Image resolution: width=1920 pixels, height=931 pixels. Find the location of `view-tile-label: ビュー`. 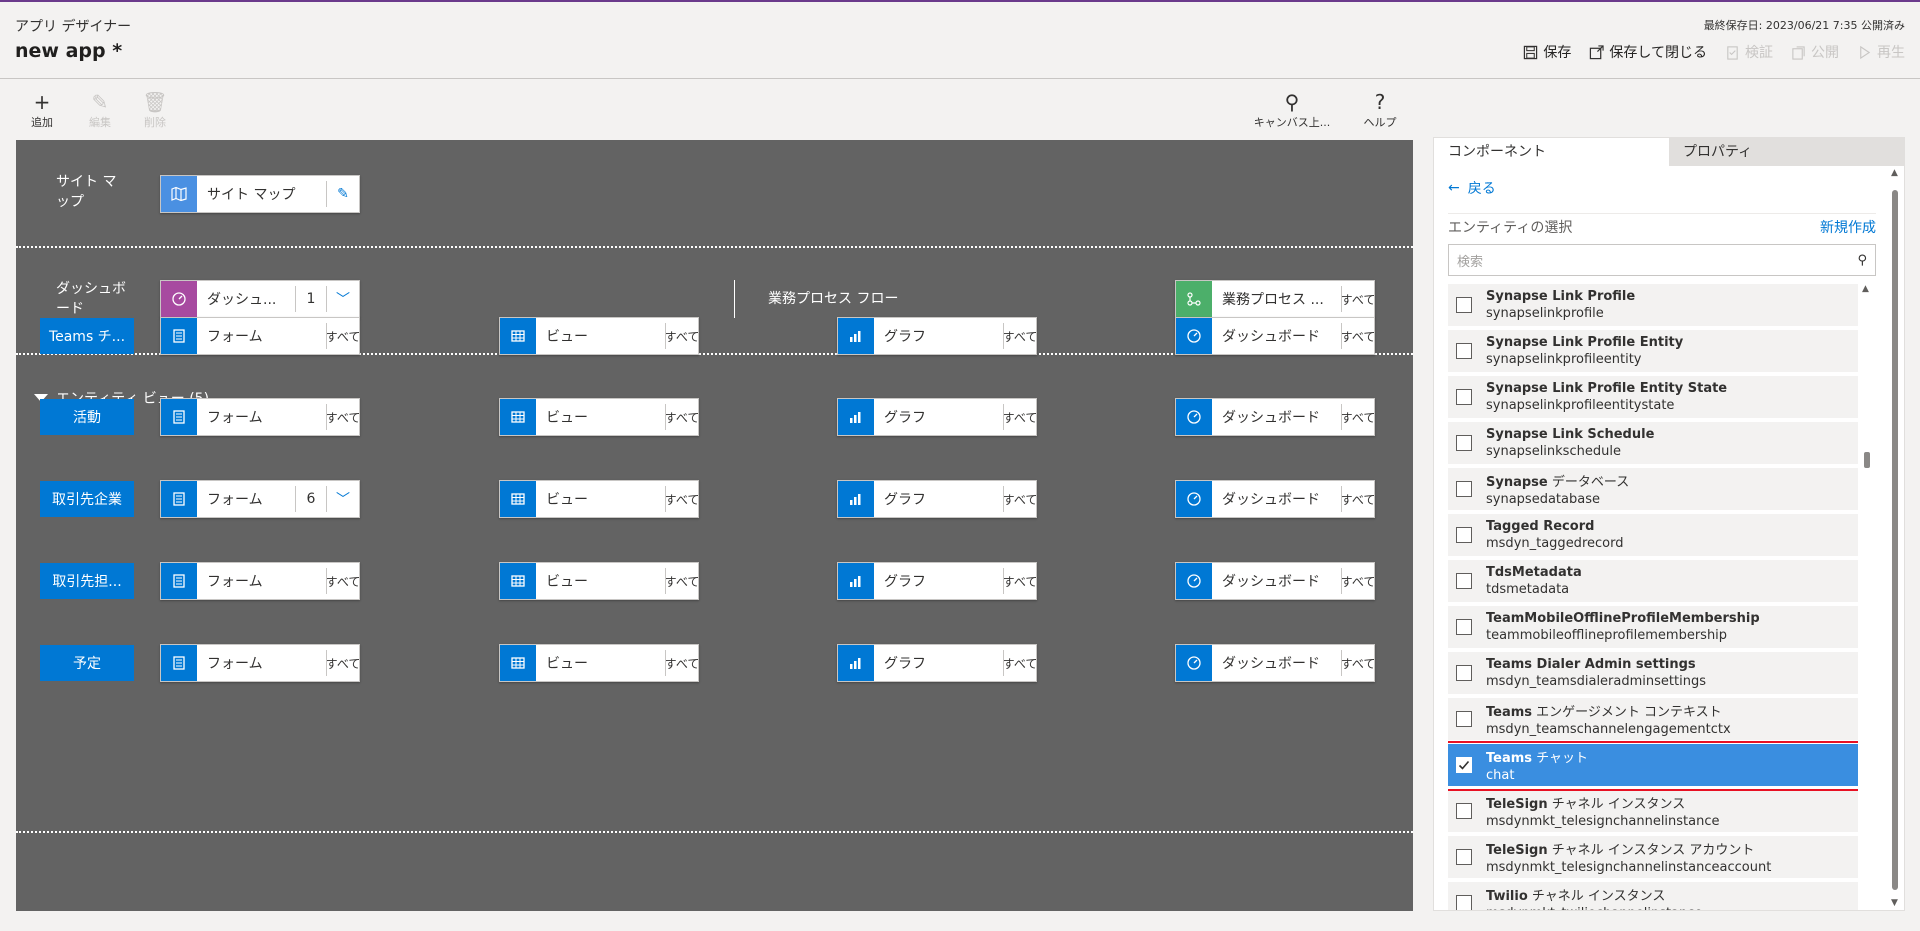

view-tile-label: ビュー is located at coordinates (567, 337).